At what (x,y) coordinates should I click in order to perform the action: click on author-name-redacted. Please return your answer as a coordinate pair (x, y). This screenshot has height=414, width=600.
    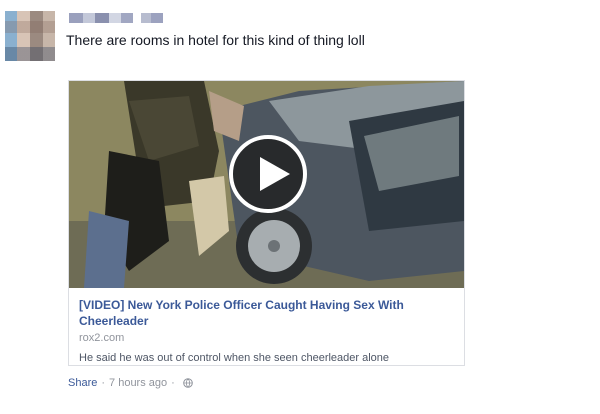
    Looking at the image, I should click on (116, 18).